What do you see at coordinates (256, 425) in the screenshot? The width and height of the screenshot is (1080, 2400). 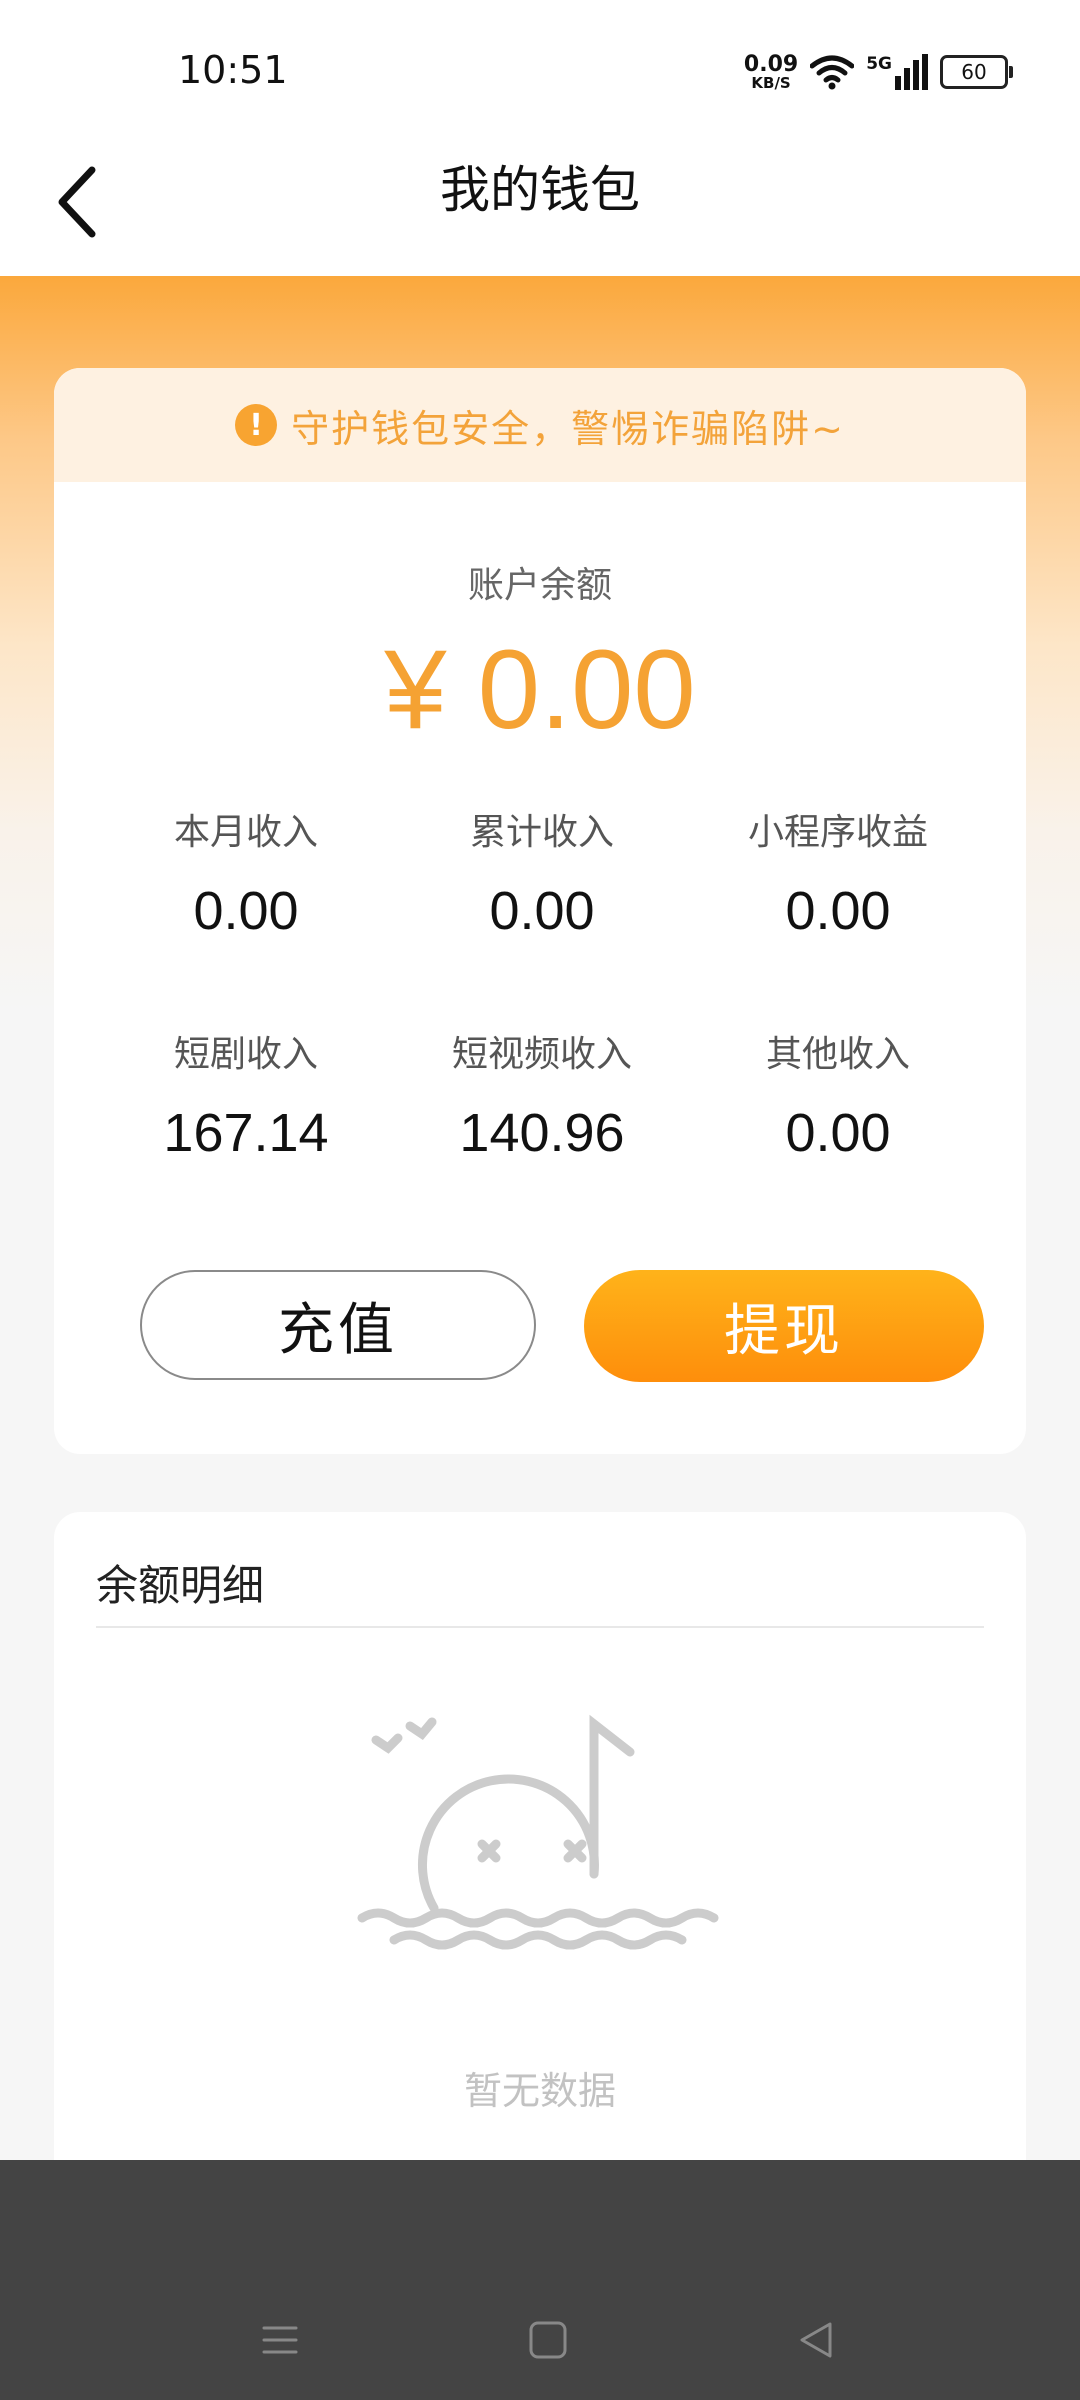 I see `exclamation-icon: !` at bounding box center [256, 425].